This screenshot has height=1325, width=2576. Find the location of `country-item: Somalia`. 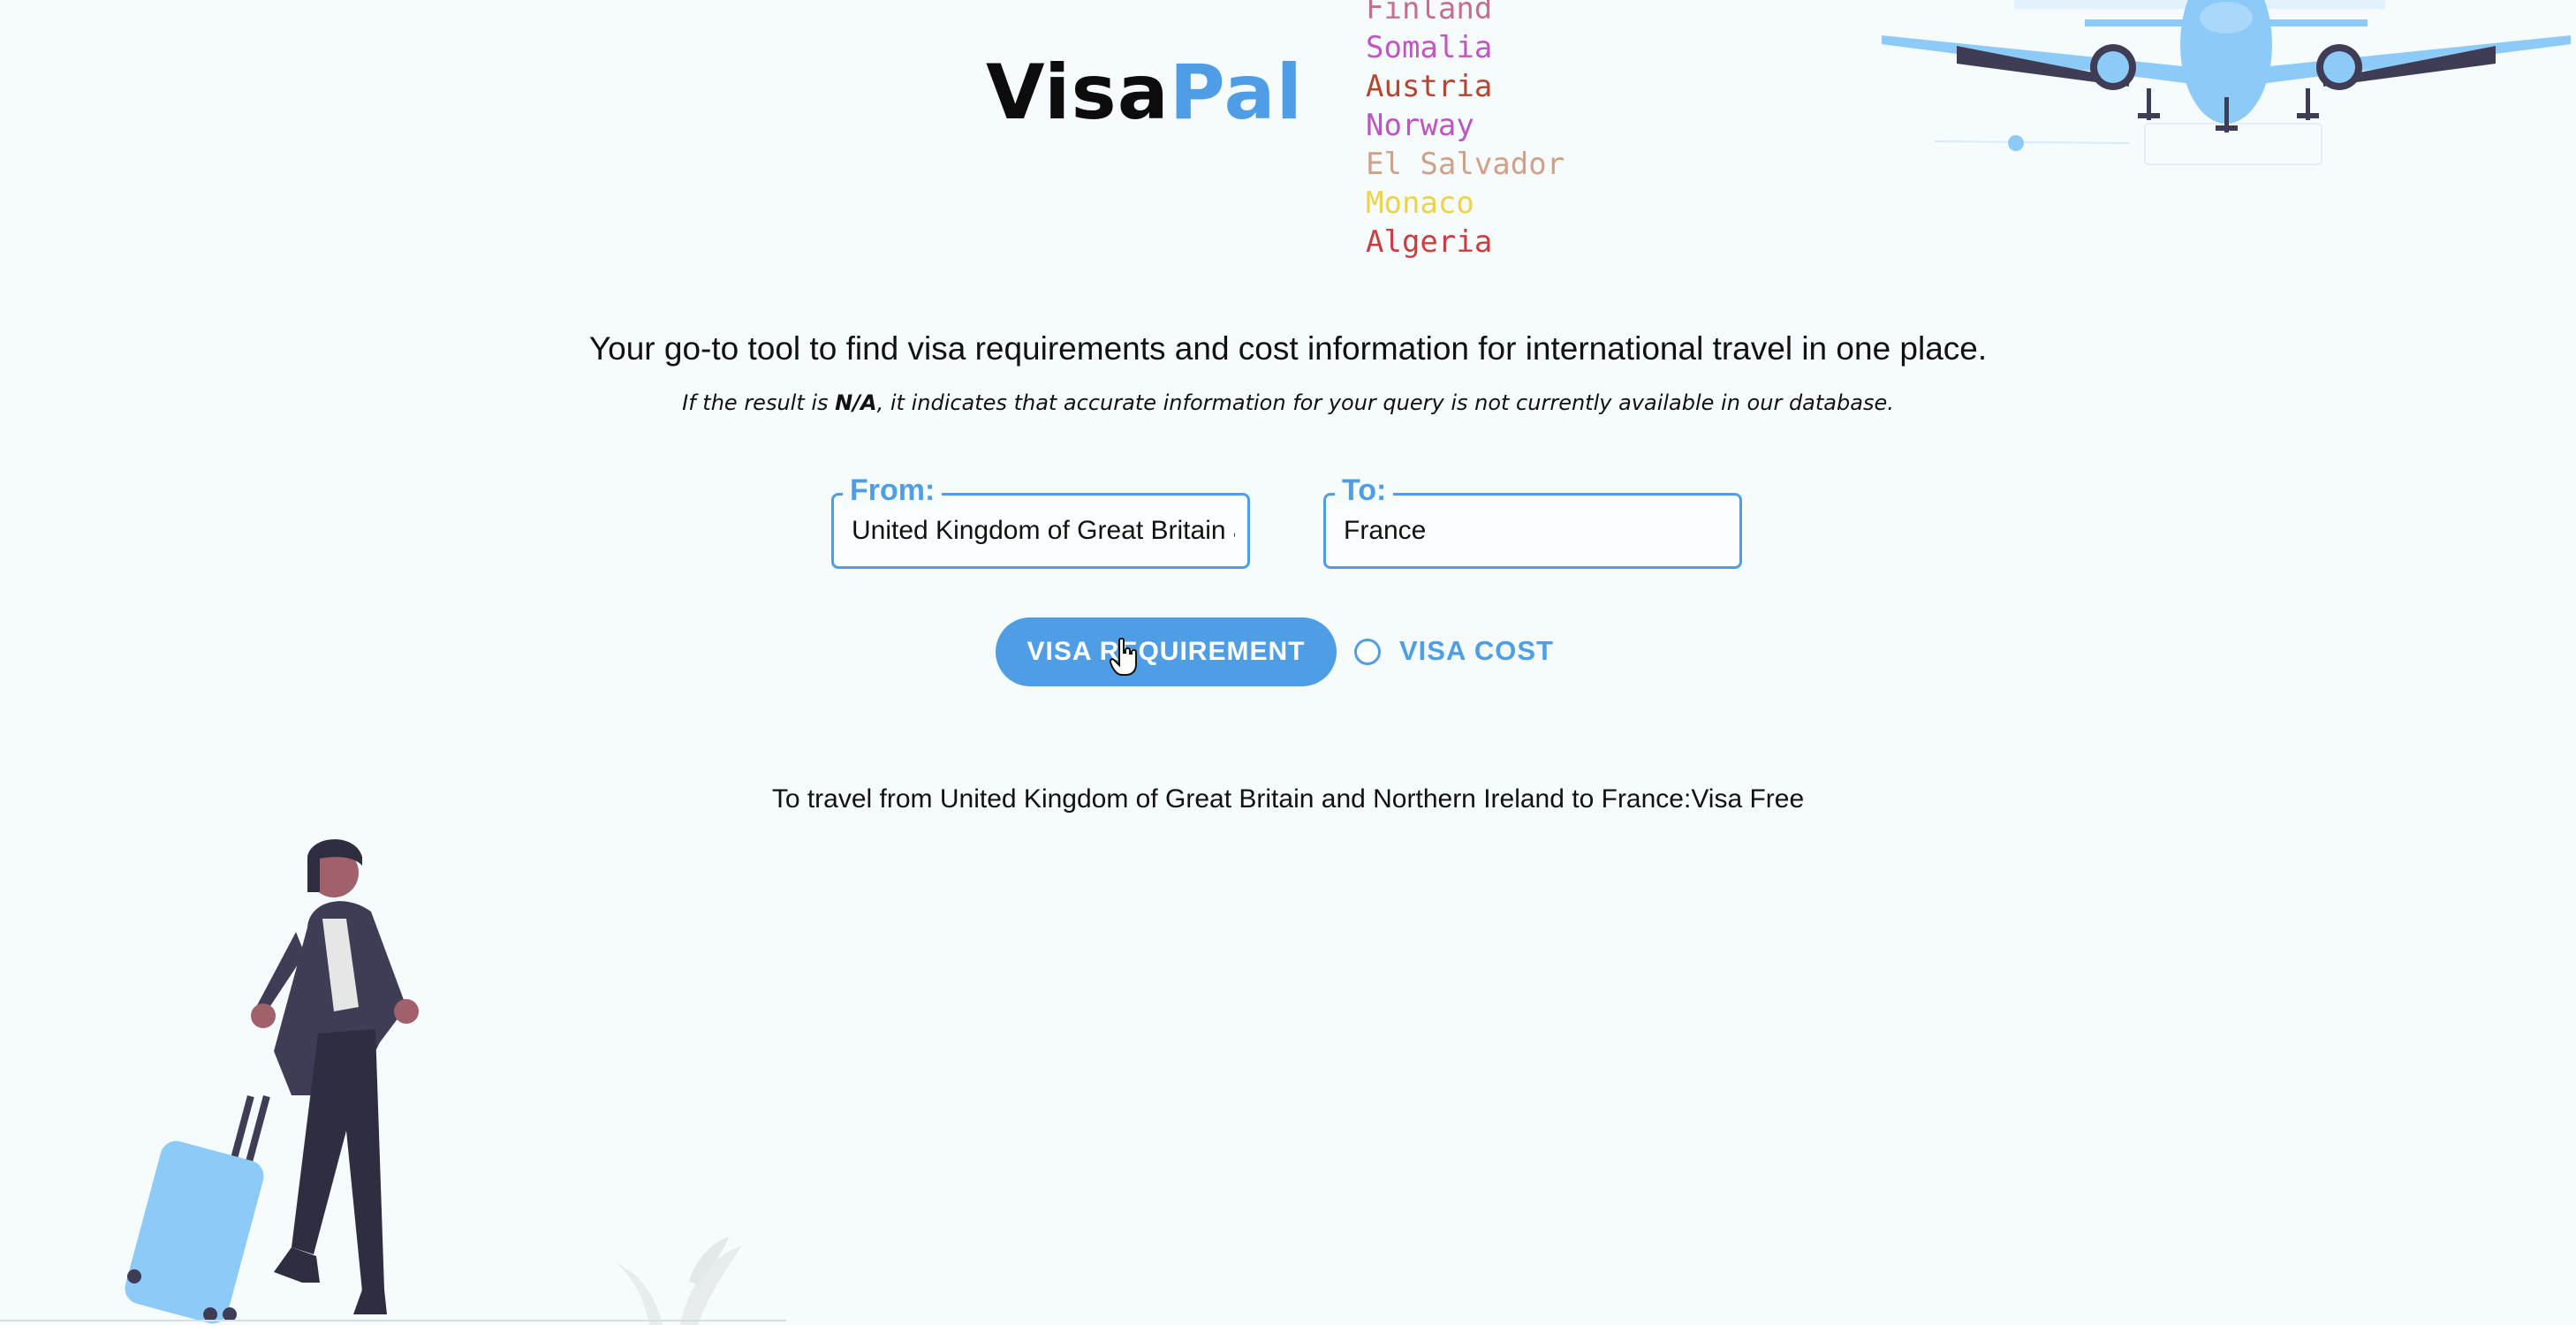

country-item: Somalia is located at coordinates (1430, 47).